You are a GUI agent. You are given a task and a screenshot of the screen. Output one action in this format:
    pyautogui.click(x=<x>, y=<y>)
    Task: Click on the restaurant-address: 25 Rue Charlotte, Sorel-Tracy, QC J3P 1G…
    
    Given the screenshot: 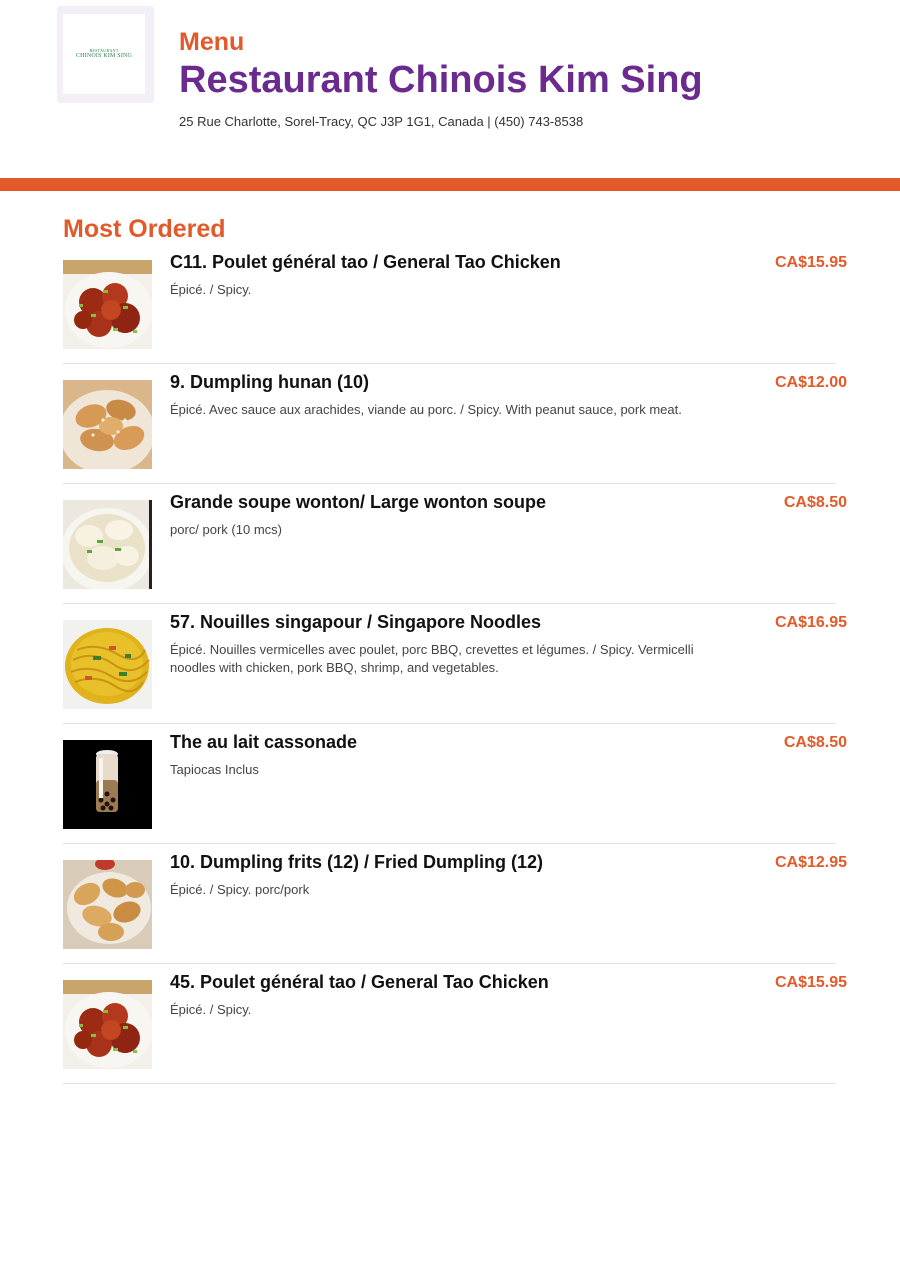 What is the action you would take?
    pyautogui.click(x=381, y=121)
    